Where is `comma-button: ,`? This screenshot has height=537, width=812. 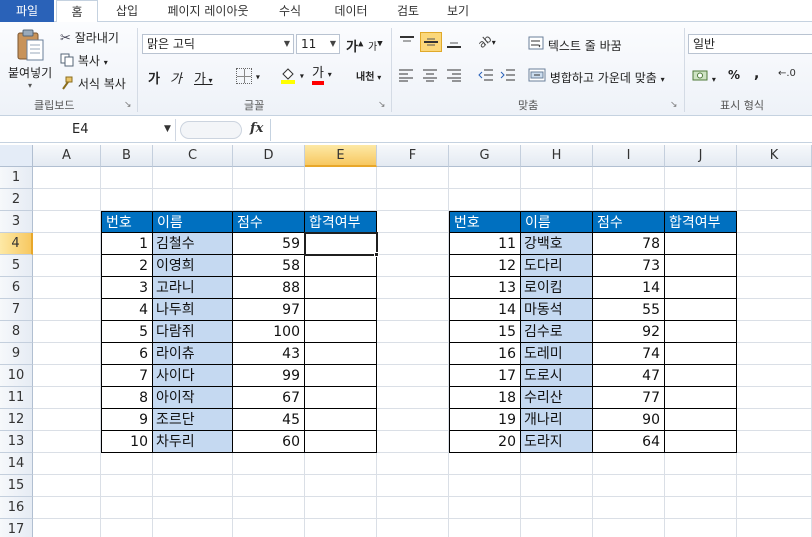
comma-button: , is located at coordinates (756, 74).